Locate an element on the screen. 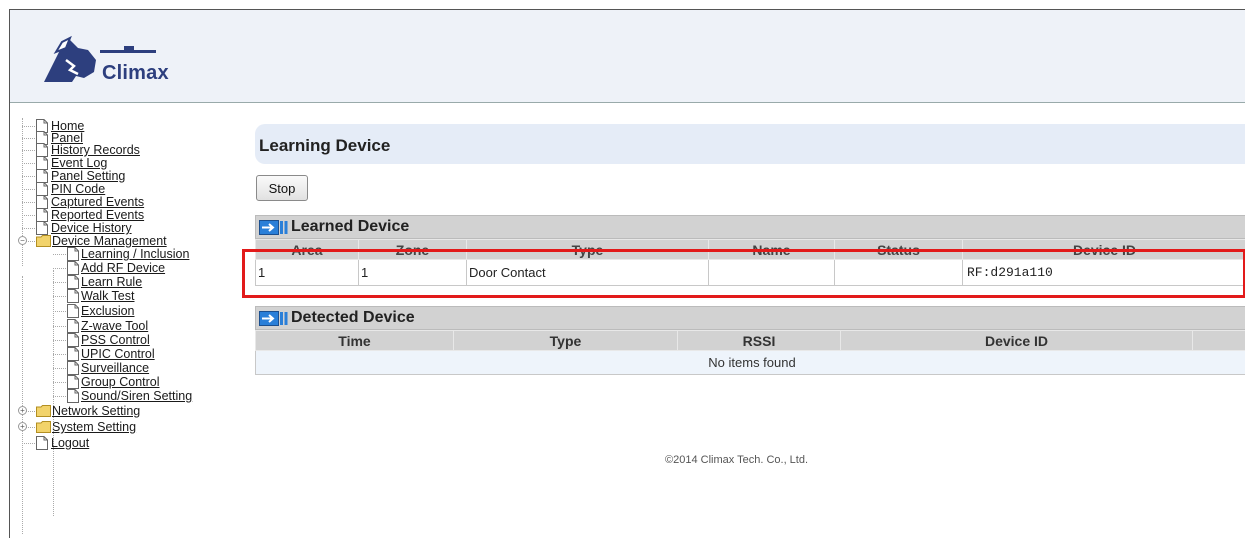 Image resolution: width=1245 pixels, height=538 pixels. sidebar-item-label: Sound/Siren Setting is located at coordinates (137, 396).